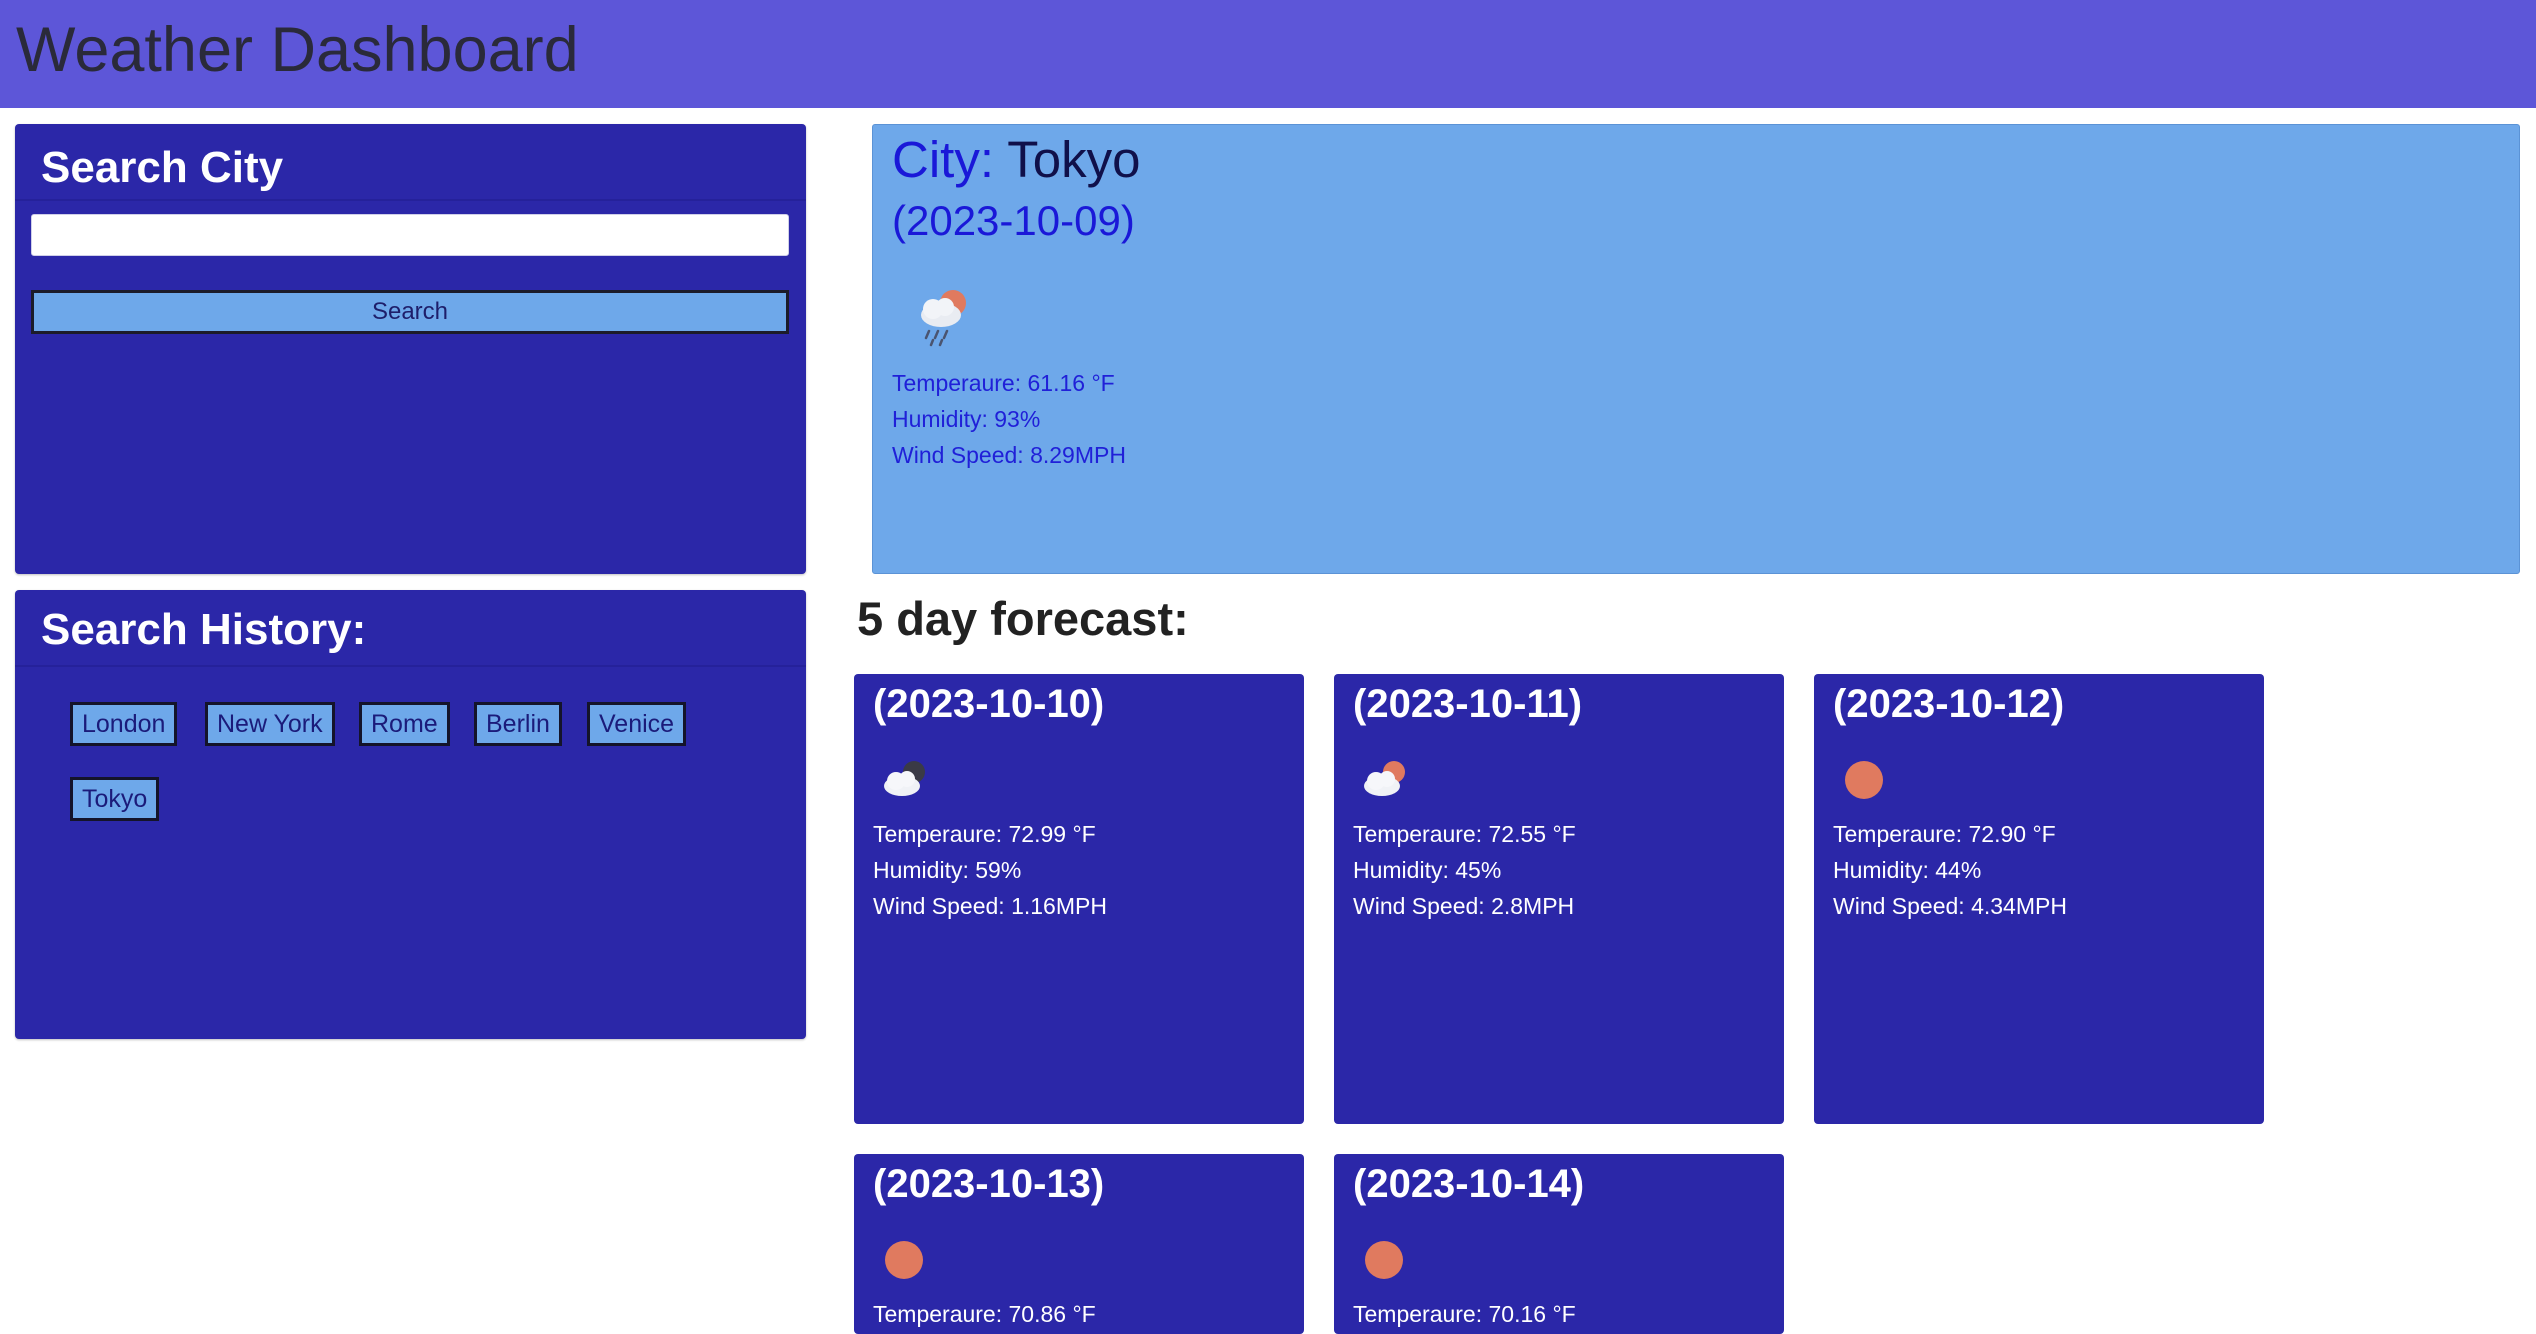  Describe the element at coordinates (297, 50) in the screenshot. I see `app-title: Weather Dashboard` at that location.